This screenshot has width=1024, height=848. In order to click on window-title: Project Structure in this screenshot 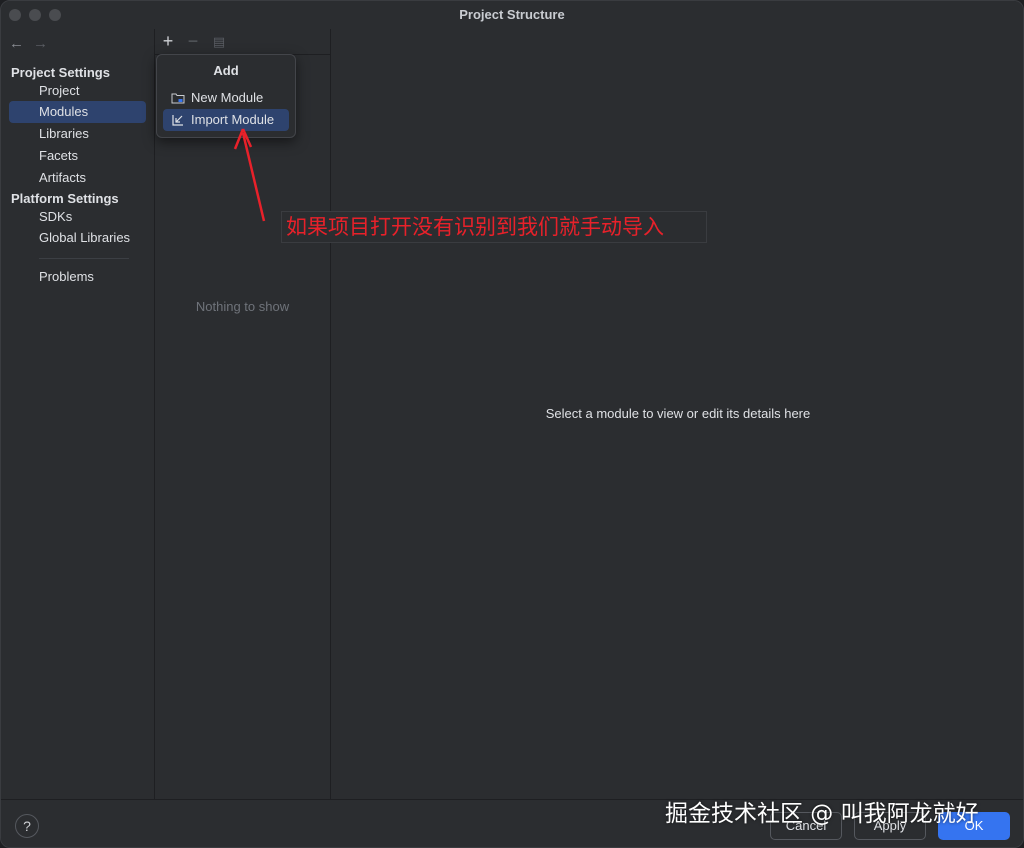, I will do `click(512, 14)`.